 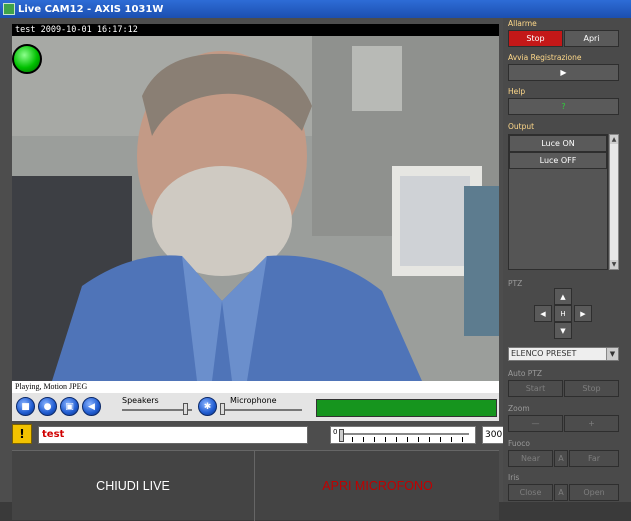 What do you see at coordinates (335, 432) in the screenshot?
I see `buffer-slider-min: 0` at bounding box center [335, 432].